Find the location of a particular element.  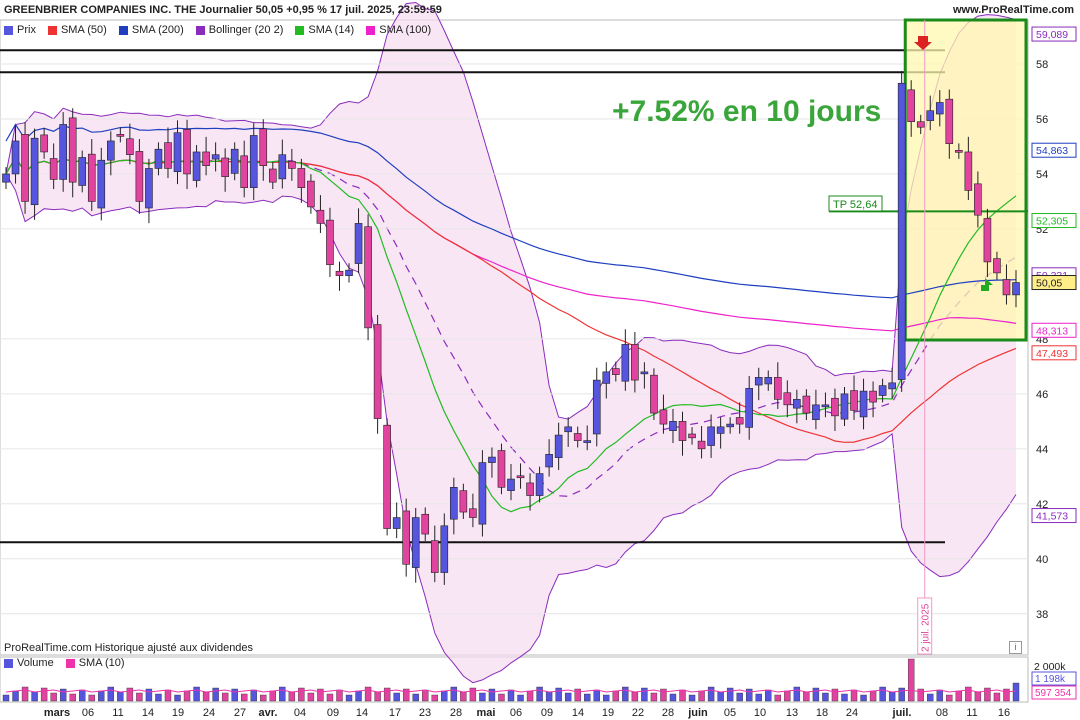

legend-item-volume-sma: SMA (10) is located at coordinates (93, 663).